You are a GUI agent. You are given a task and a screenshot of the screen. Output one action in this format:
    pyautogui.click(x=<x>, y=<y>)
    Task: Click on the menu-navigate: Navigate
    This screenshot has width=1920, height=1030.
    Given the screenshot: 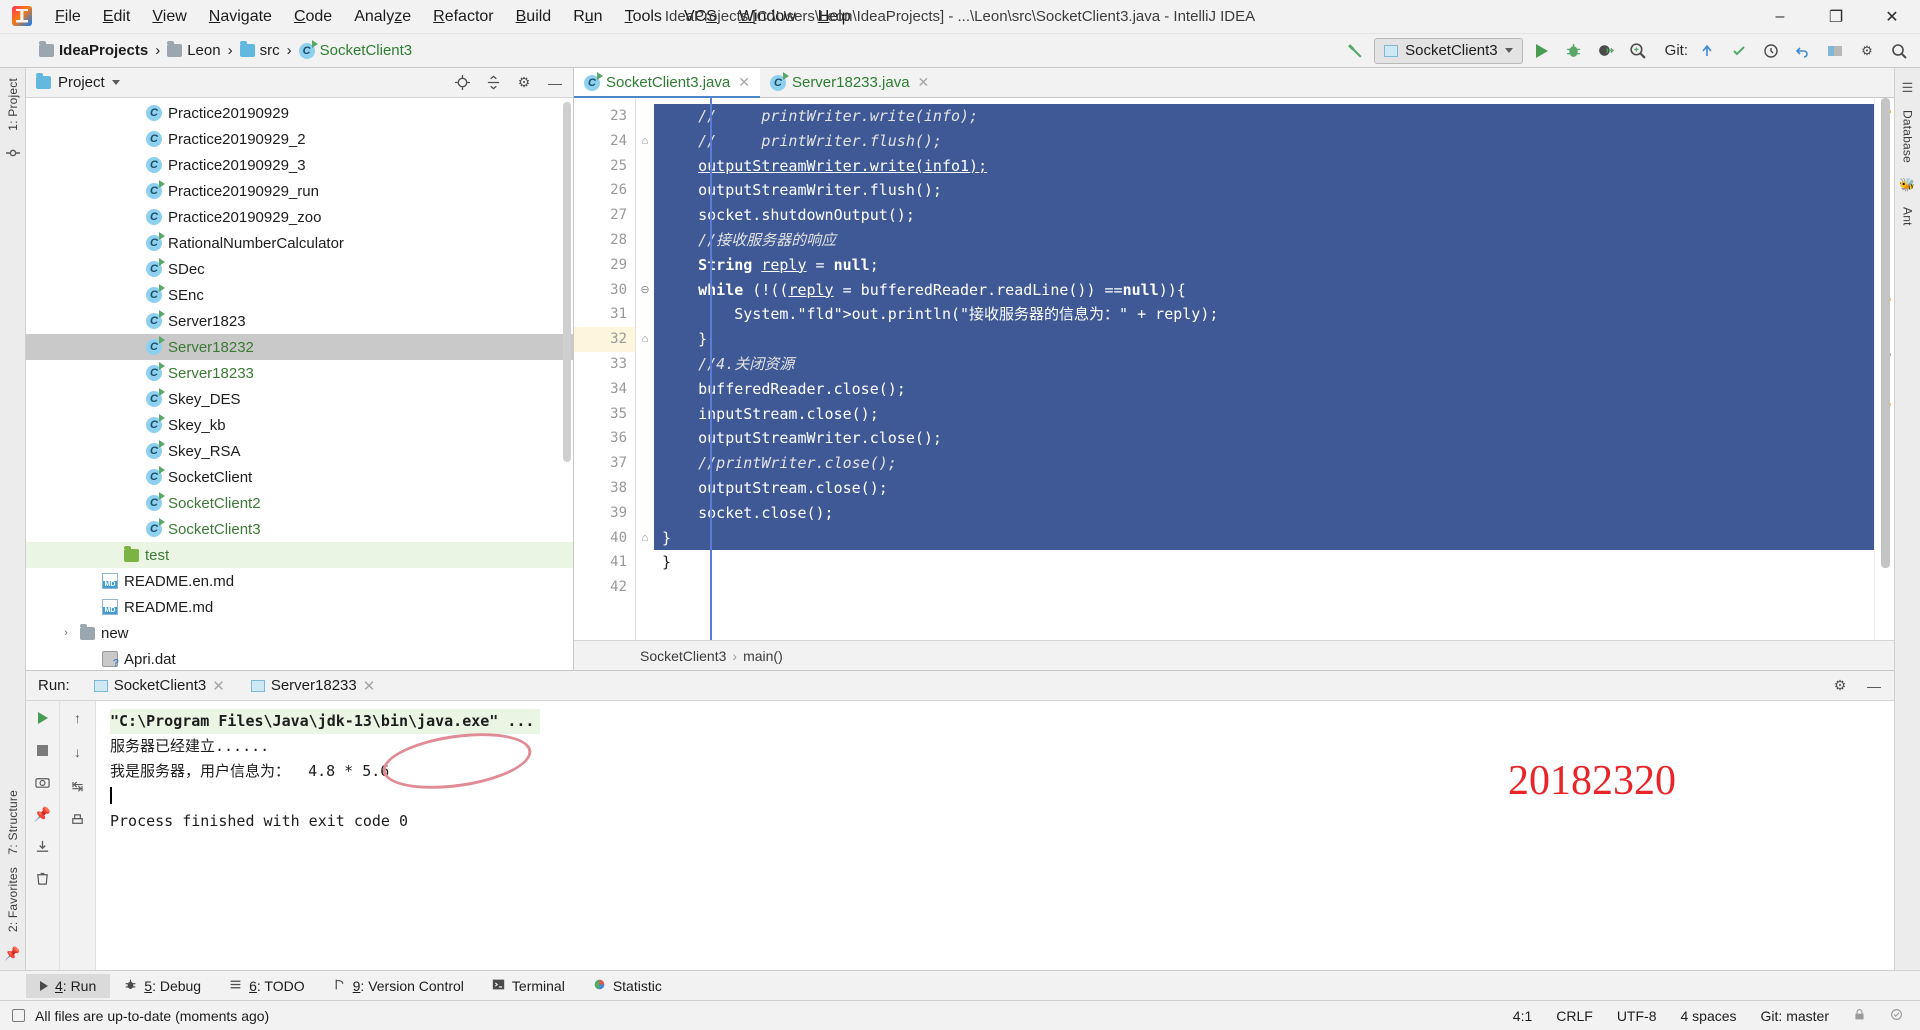 What is the action you would take?
    pyautogui.click(x=240, y=17)
    